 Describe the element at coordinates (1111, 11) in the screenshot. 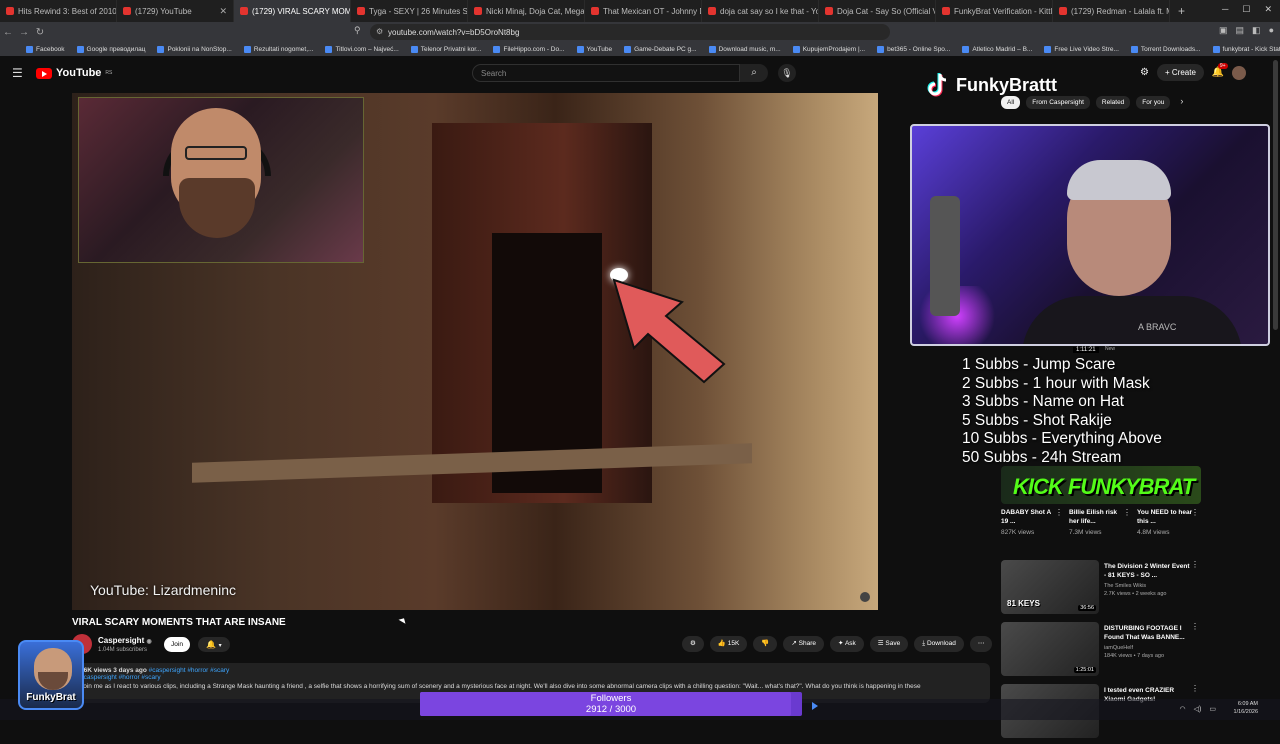

I see `browser-tab: (1729) Redman - Lalala ft. Method✕` at that location.